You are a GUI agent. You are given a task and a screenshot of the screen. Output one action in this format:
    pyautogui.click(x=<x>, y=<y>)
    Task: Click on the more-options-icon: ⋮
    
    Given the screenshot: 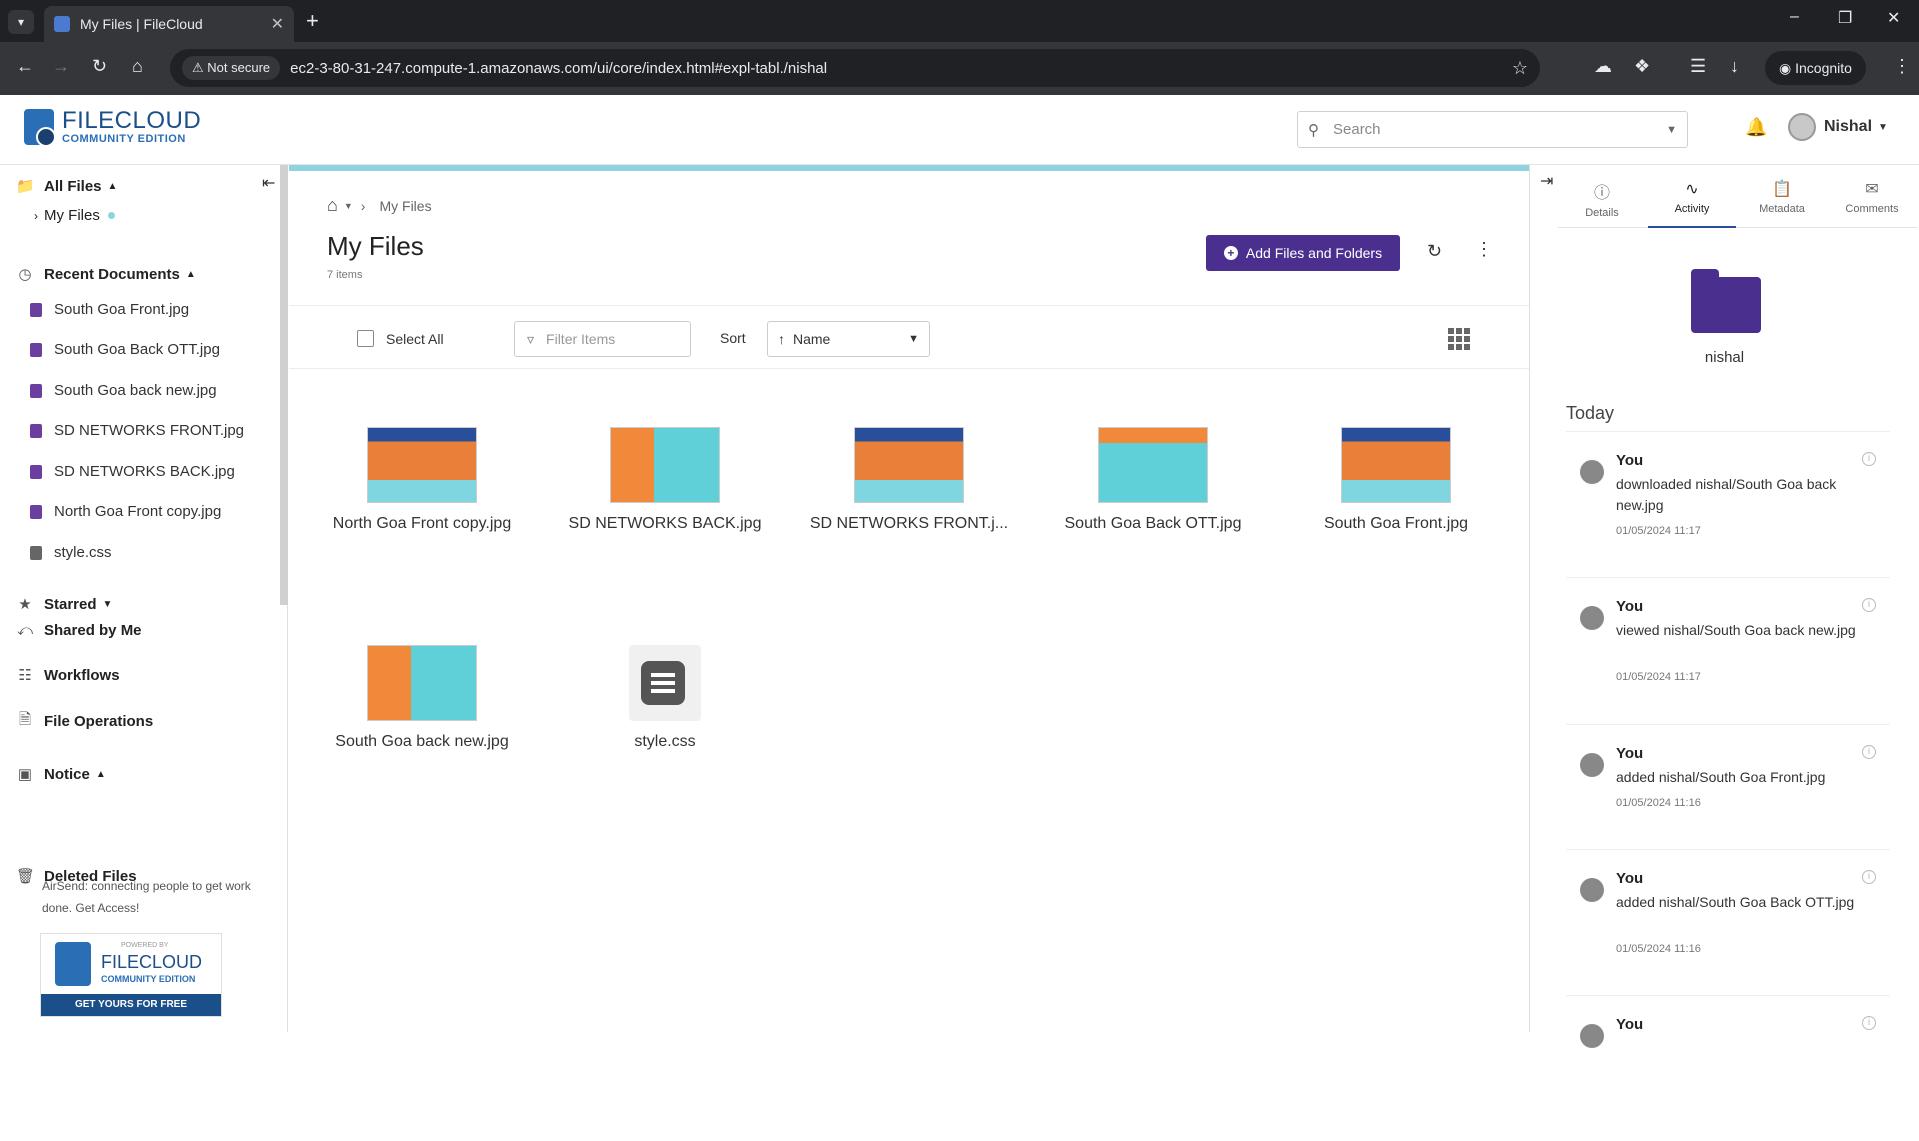 What is the action you would take?
    pyautogui.click(x=1484, y=249)
    